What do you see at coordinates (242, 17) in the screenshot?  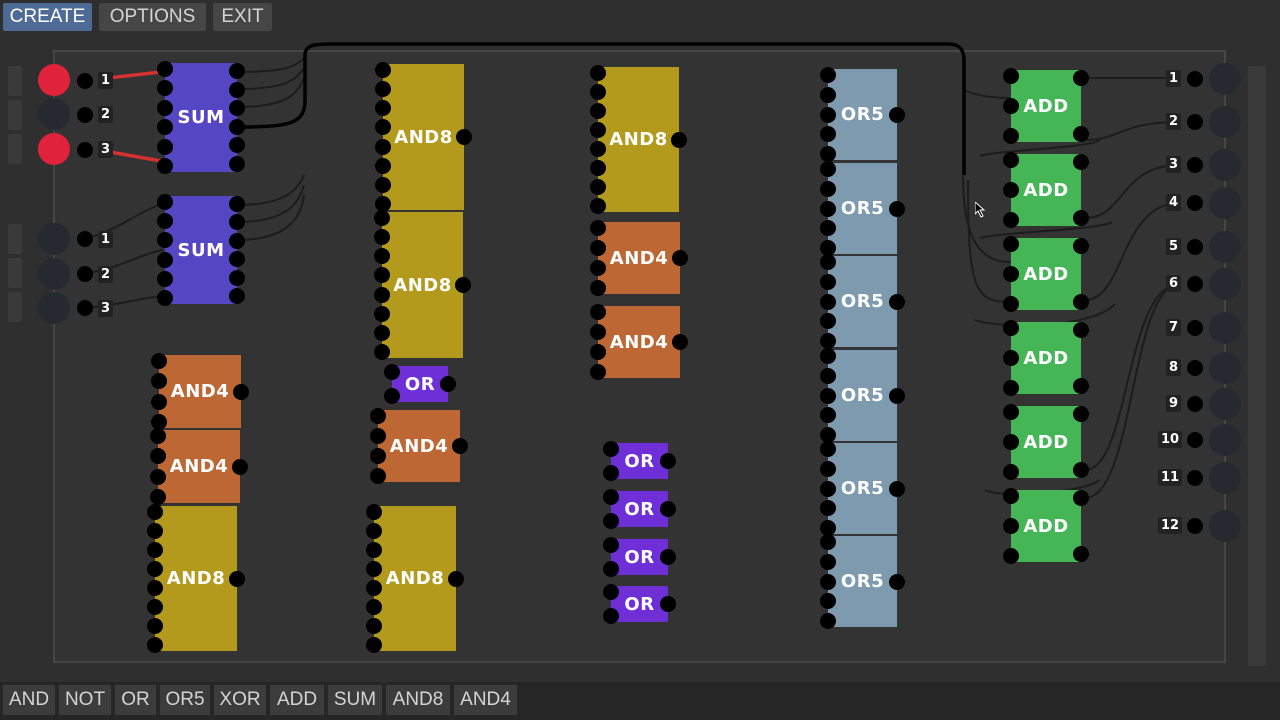 I see `exit-button: EXIT` at bounding box center [242, 17].